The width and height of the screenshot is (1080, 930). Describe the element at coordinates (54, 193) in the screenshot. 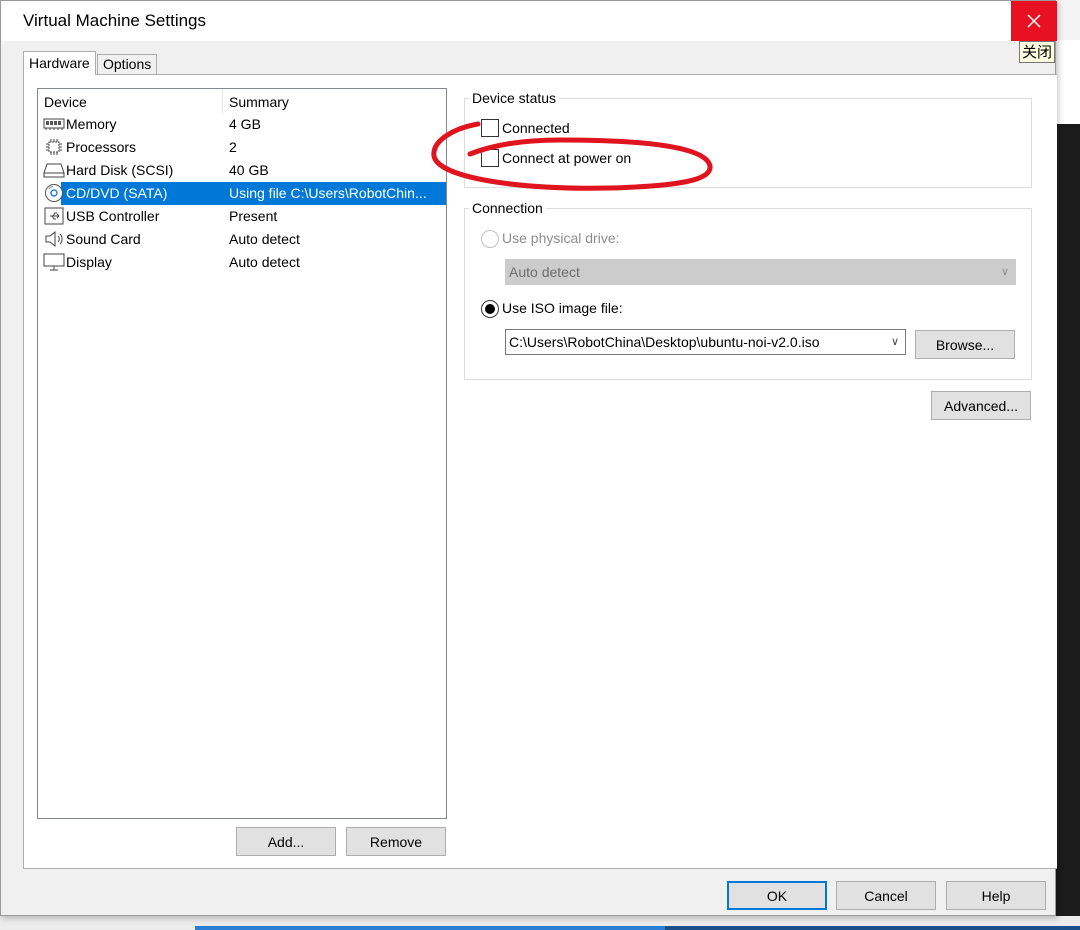

I see `cd-dvd-icon` at that location.